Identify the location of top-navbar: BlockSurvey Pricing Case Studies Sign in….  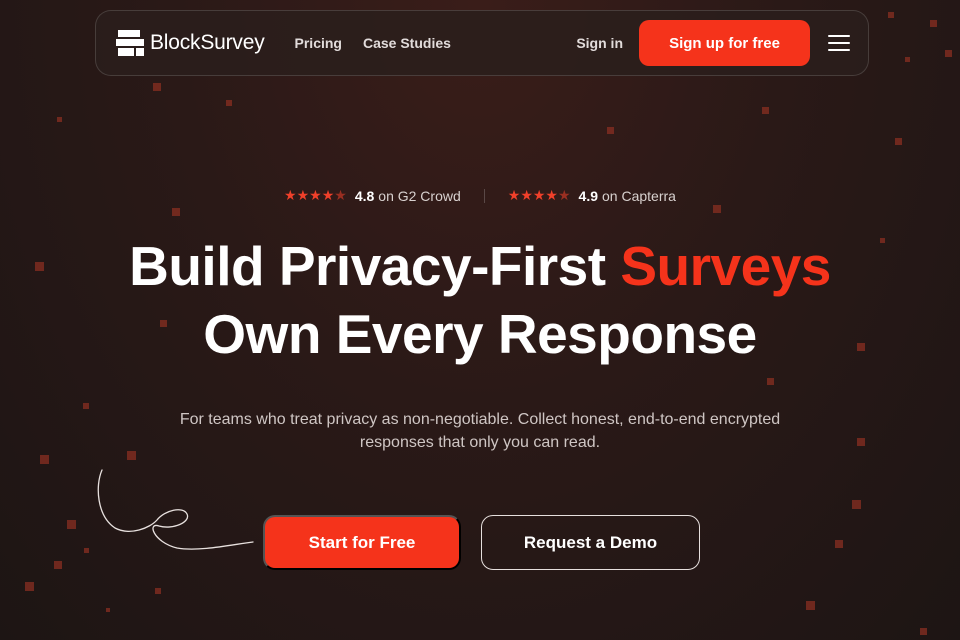
(482, 43).